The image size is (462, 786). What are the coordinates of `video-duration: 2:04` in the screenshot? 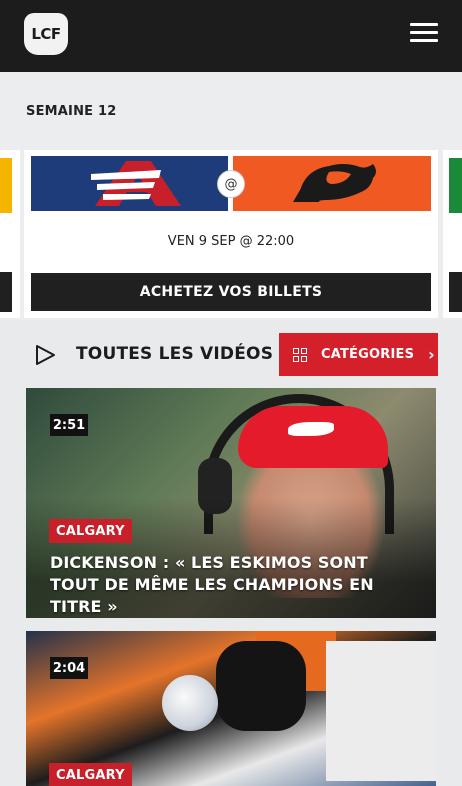 It's located at (69, 668).